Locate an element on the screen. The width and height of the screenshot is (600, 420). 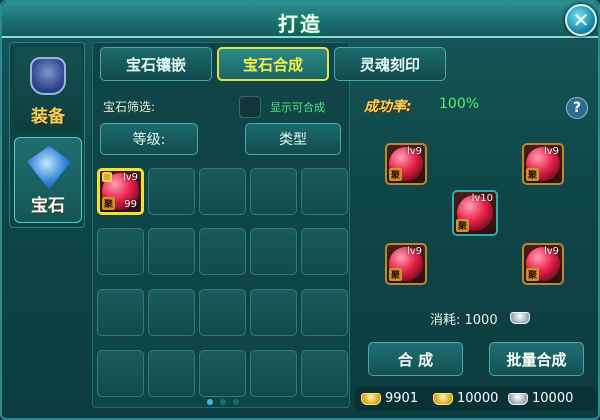
gem-level: lv10 is located at coordinates (482, 198).